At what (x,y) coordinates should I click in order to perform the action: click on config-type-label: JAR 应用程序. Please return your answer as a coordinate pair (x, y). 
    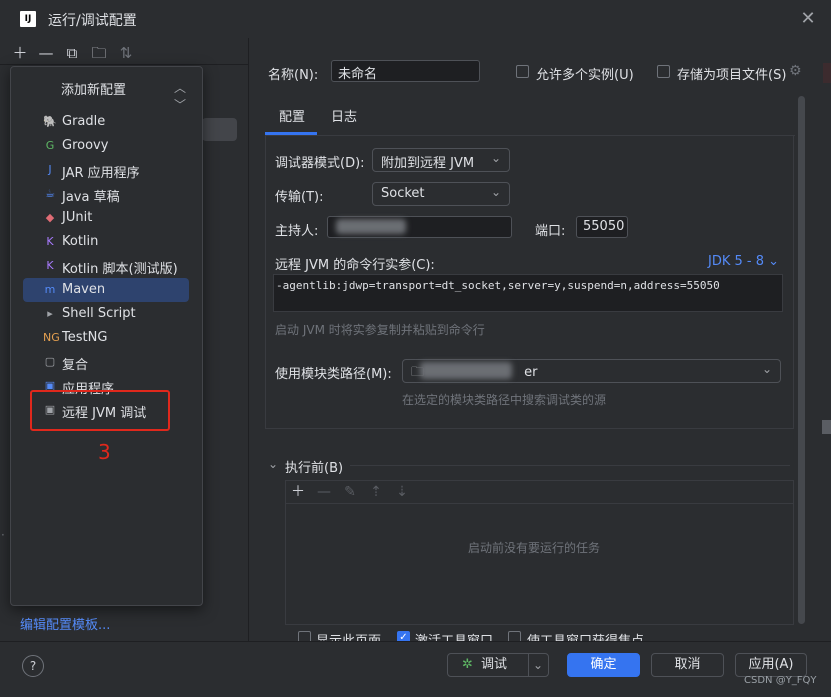
    Looking at the image, I should click on (101, 173).